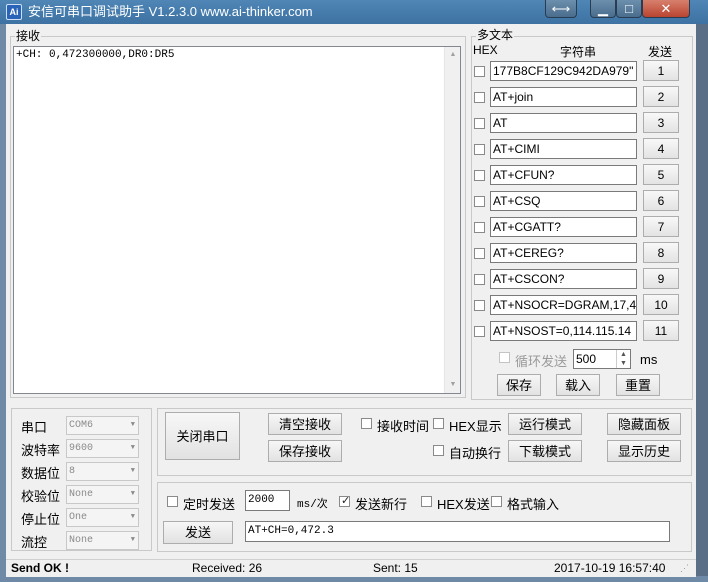 This screenshot has width=708, height=582. I want to click on send-newline-label: 发送新行, so click(381, 504).